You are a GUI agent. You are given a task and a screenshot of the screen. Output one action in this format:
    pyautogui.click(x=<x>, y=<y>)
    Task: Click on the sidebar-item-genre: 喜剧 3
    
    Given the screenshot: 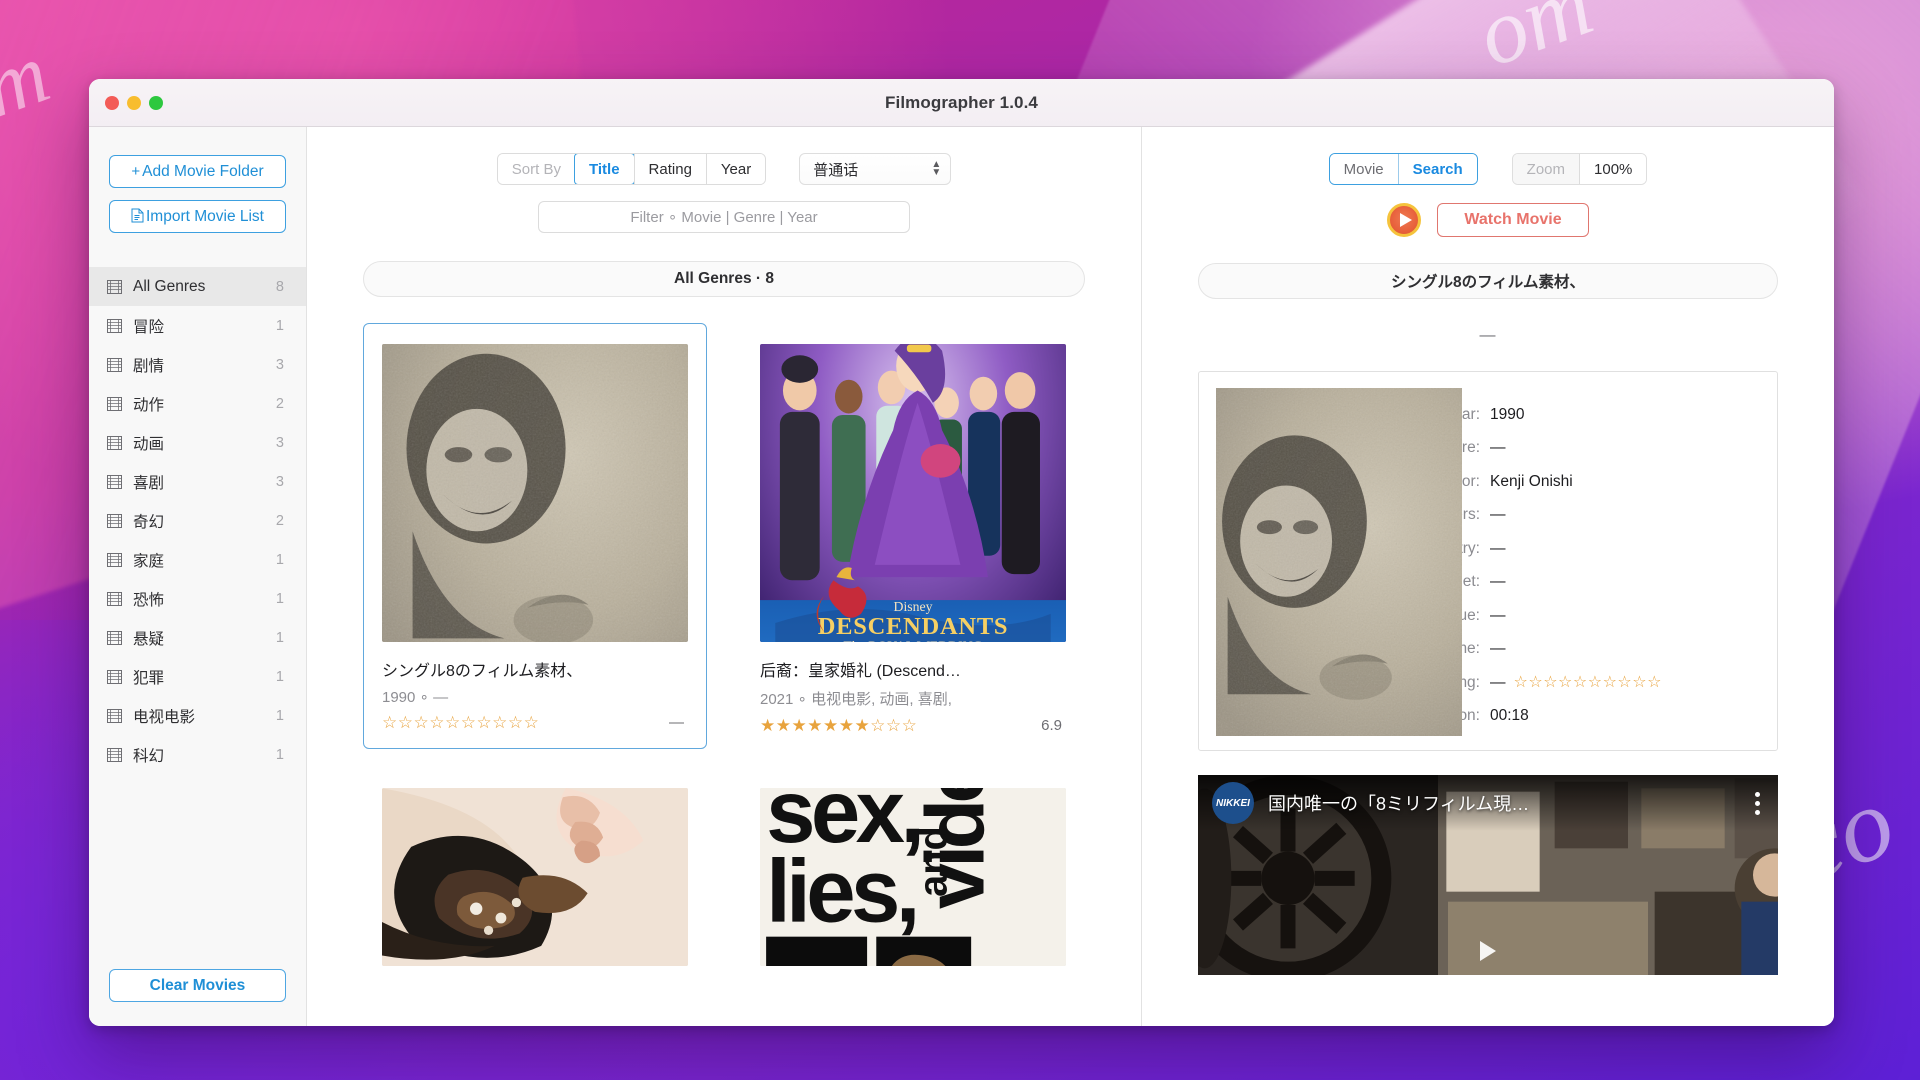 What is the action you would take?
    pyautogui.click(x=197, y=481)
    